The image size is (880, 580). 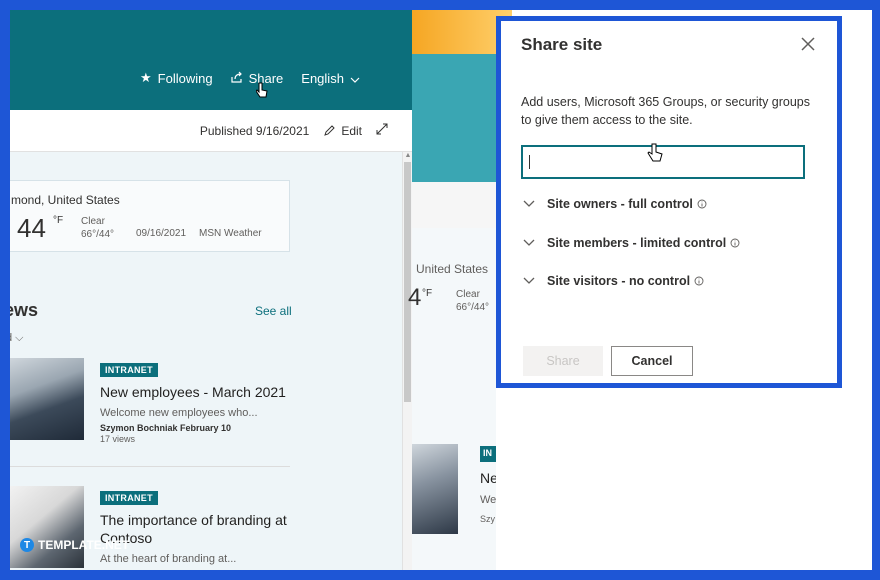 I want to click on weather-temperature: 4, so click(x=415, y=297).